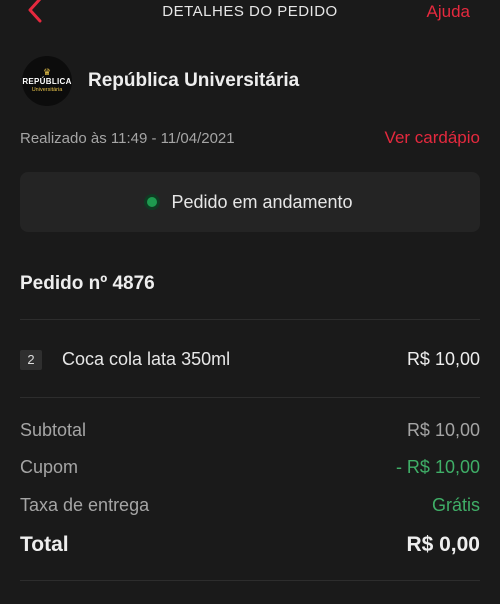  I want to click on beer-mugs-icon: ♛, so click(47, 72).